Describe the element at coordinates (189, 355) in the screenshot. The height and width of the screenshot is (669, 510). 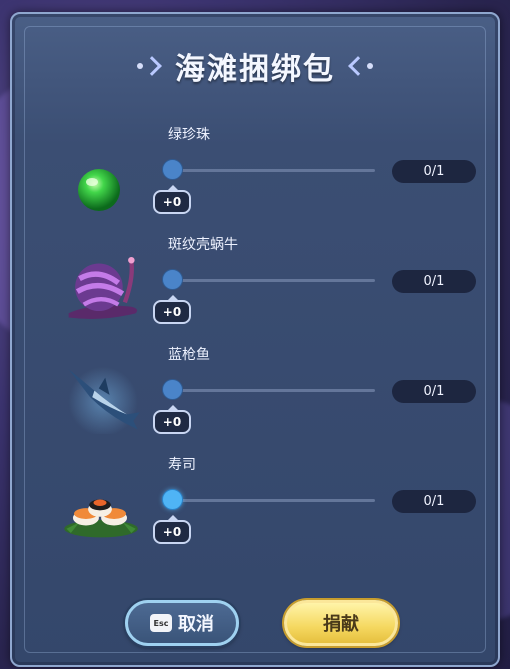
I see `item-name: 蓝枪鱼` at that location.